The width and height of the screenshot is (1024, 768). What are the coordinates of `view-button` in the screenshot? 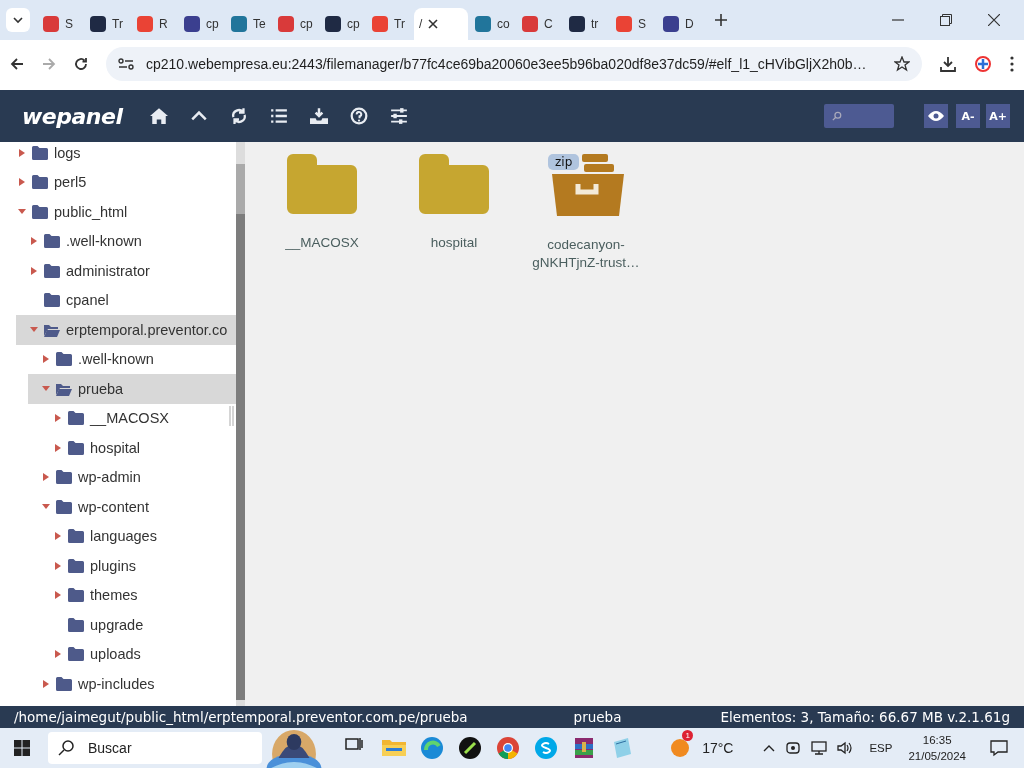 It's located at (936, 116).